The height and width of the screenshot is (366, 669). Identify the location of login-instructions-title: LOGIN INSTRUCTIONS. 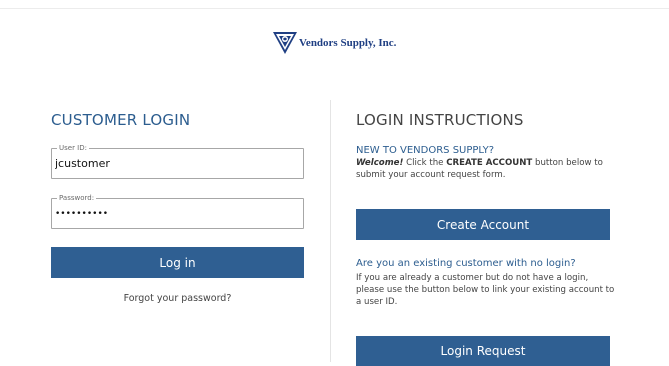
(440, 120).